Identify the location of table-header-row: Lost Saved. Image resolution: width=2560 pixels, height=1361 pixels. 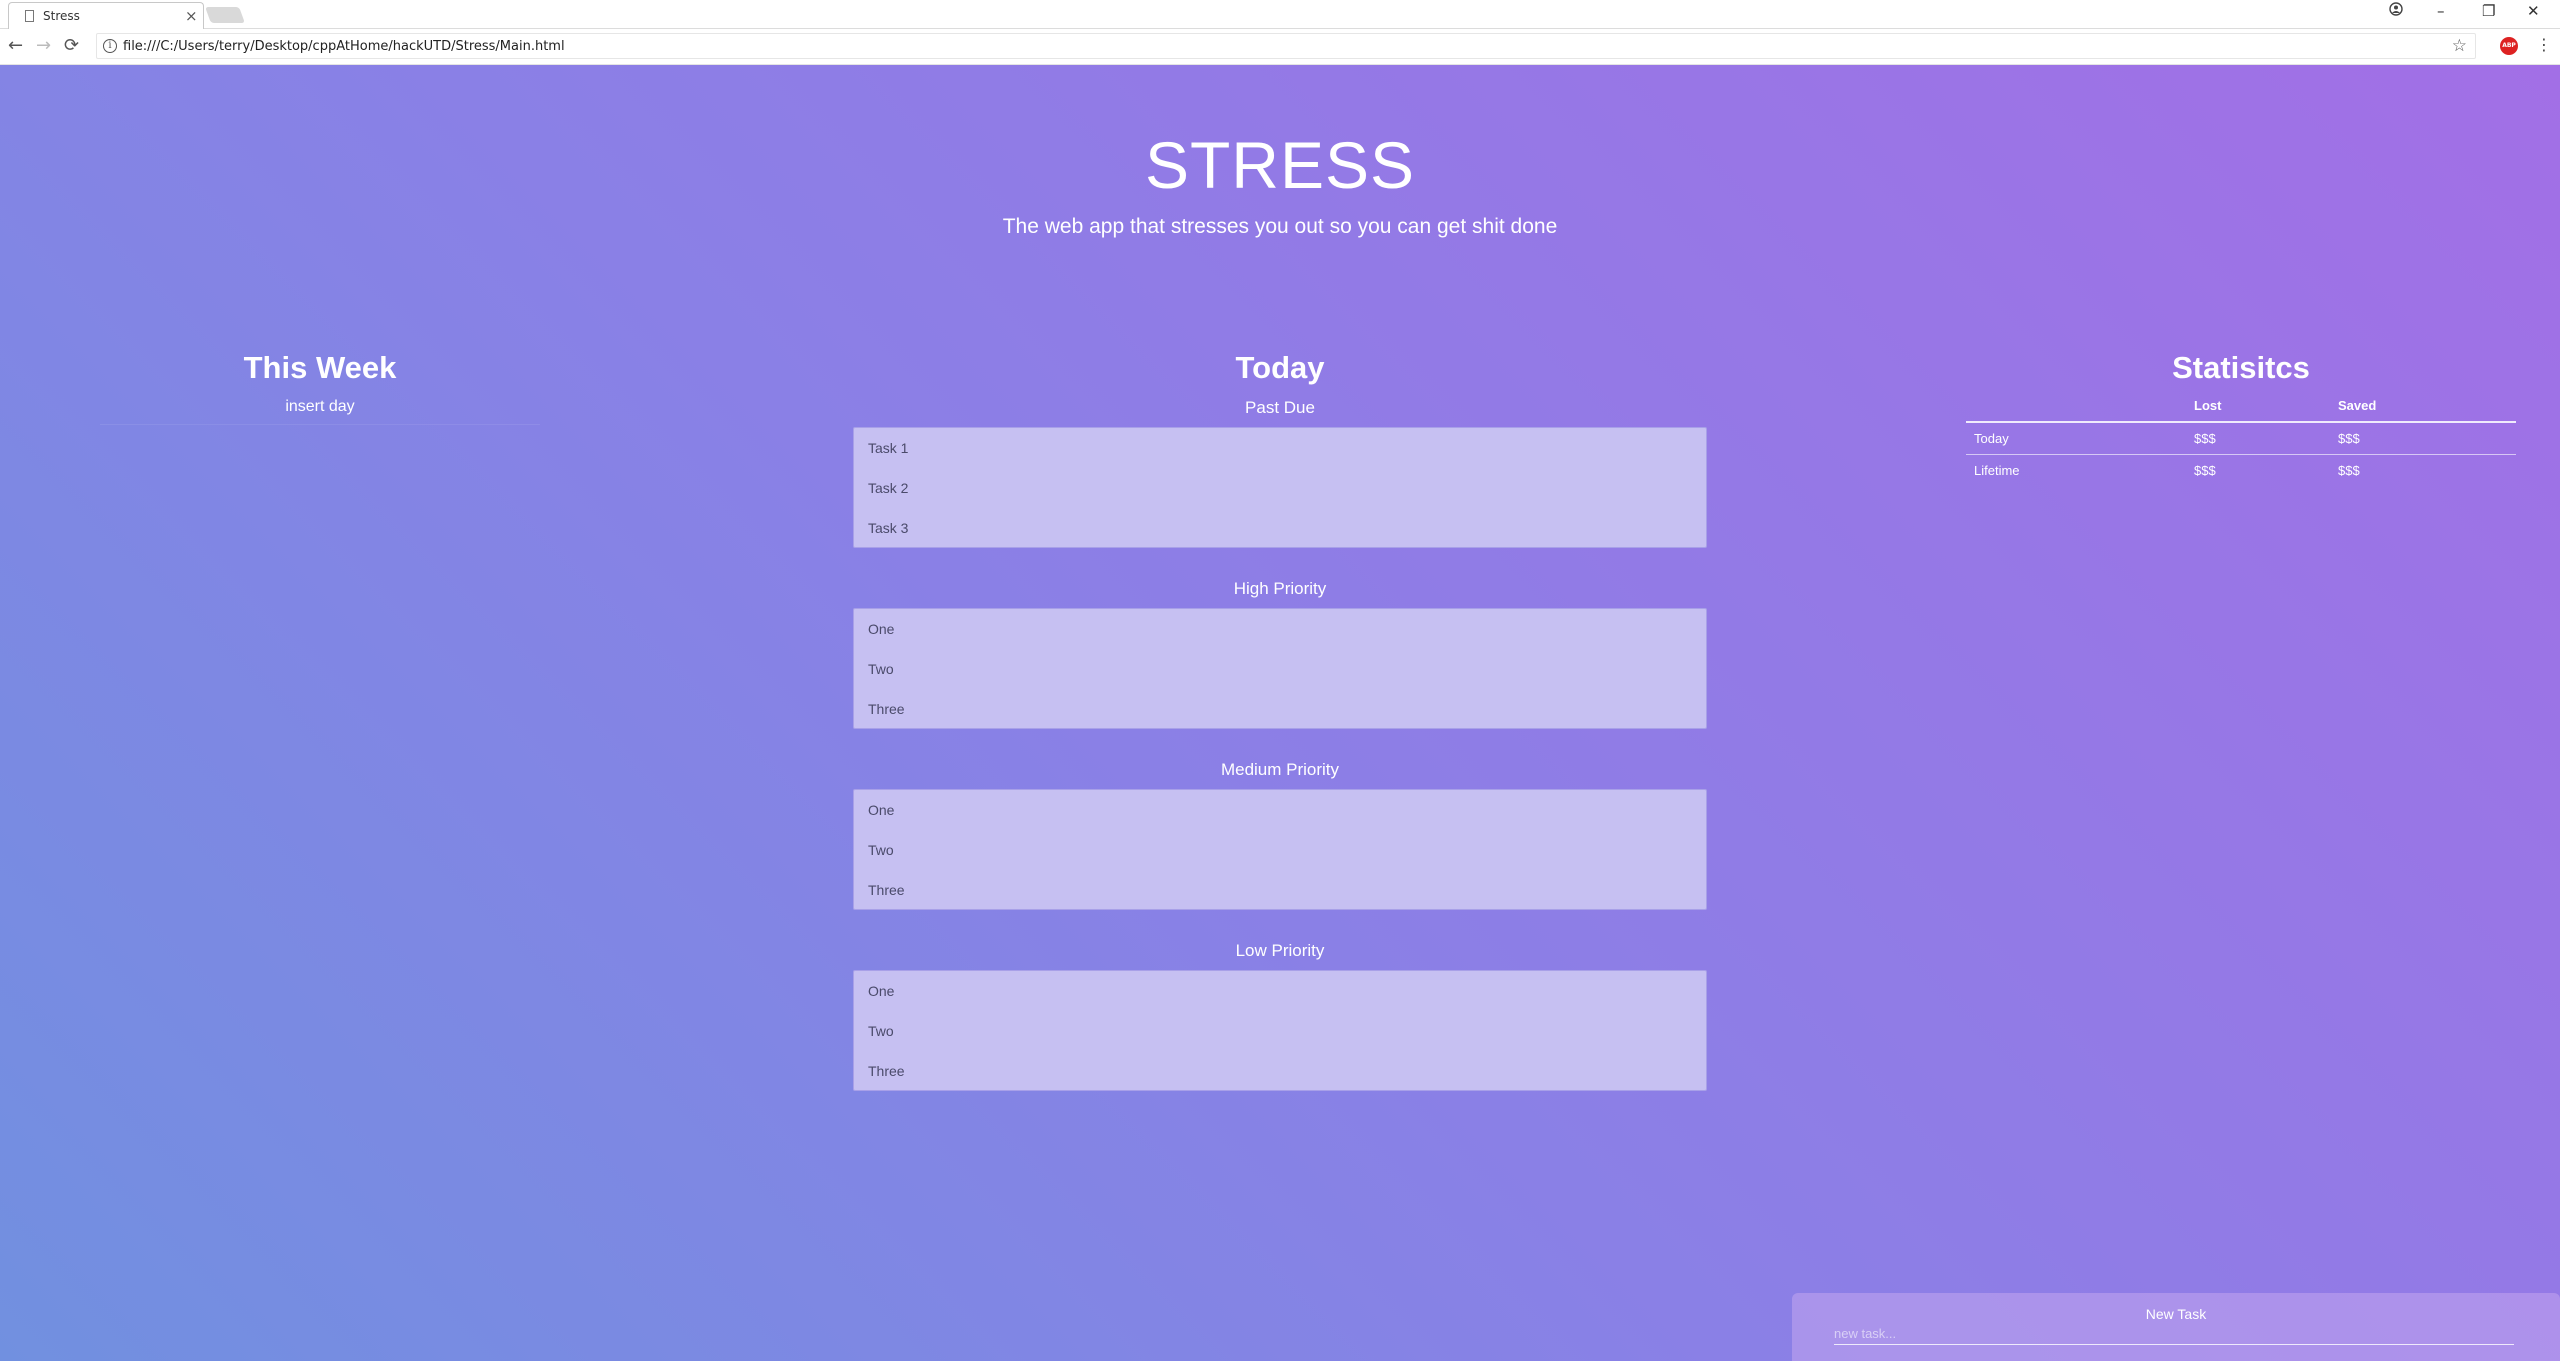
(2241, 410).